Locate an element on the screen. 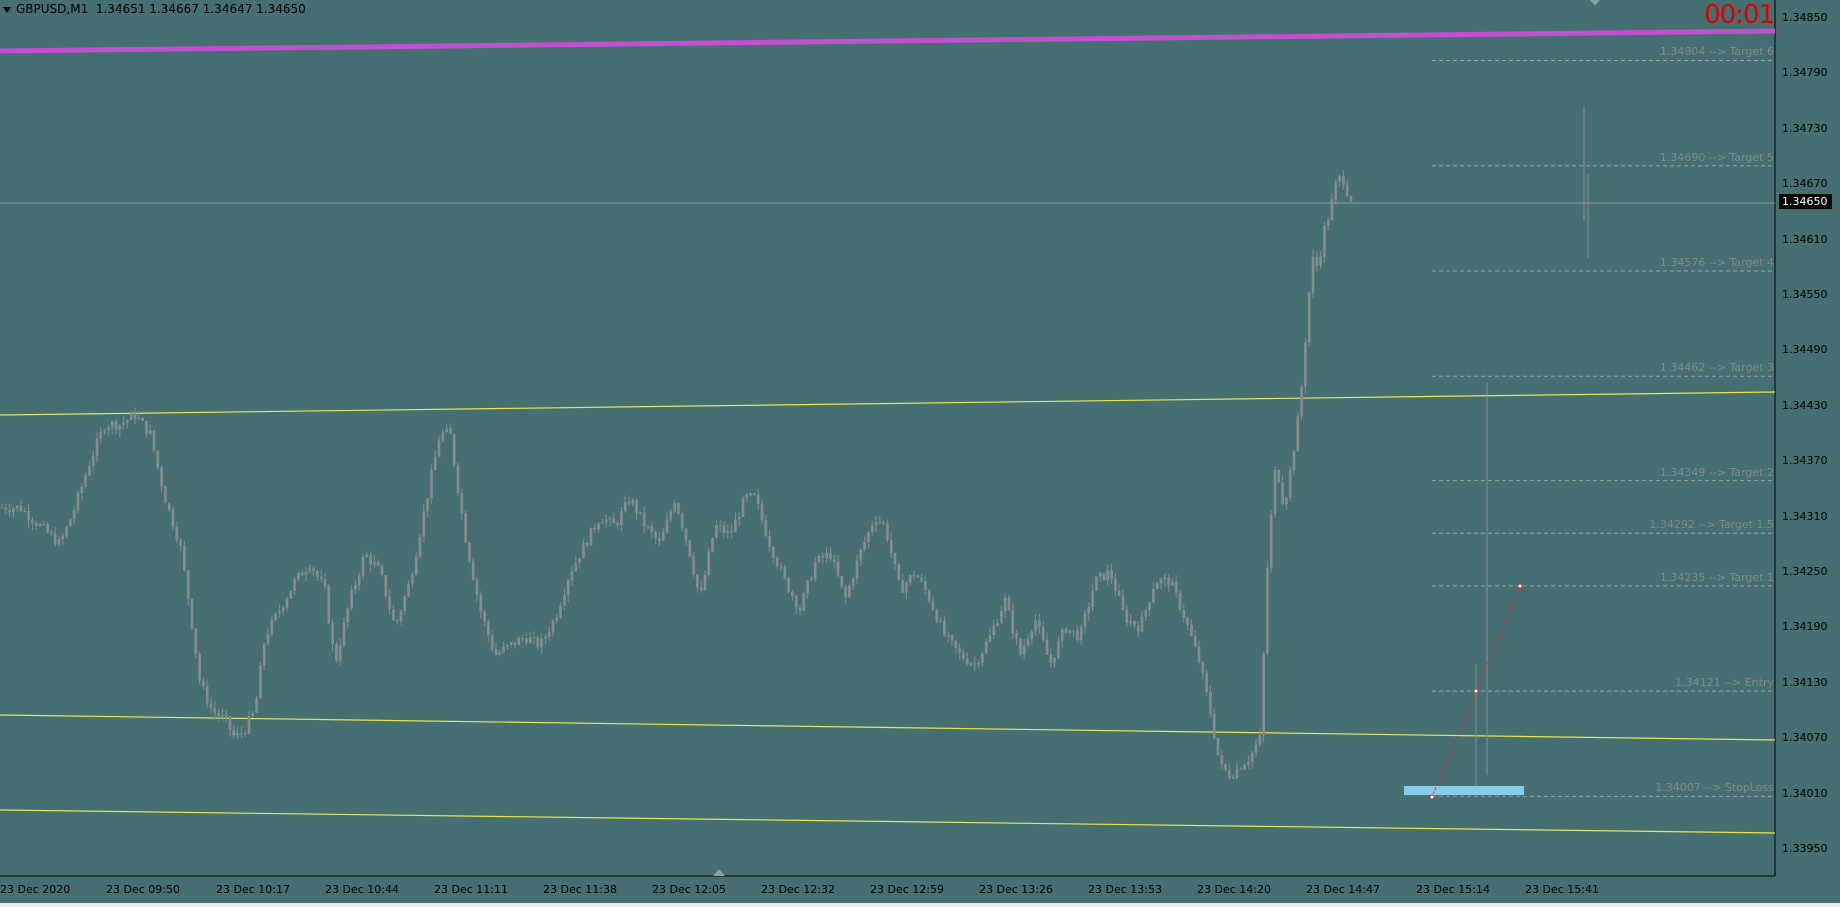 The height and width of the screenshot is (907, 1840). time-tick-label: 23 Dec 11:38 is located at coordinates (580, 889).